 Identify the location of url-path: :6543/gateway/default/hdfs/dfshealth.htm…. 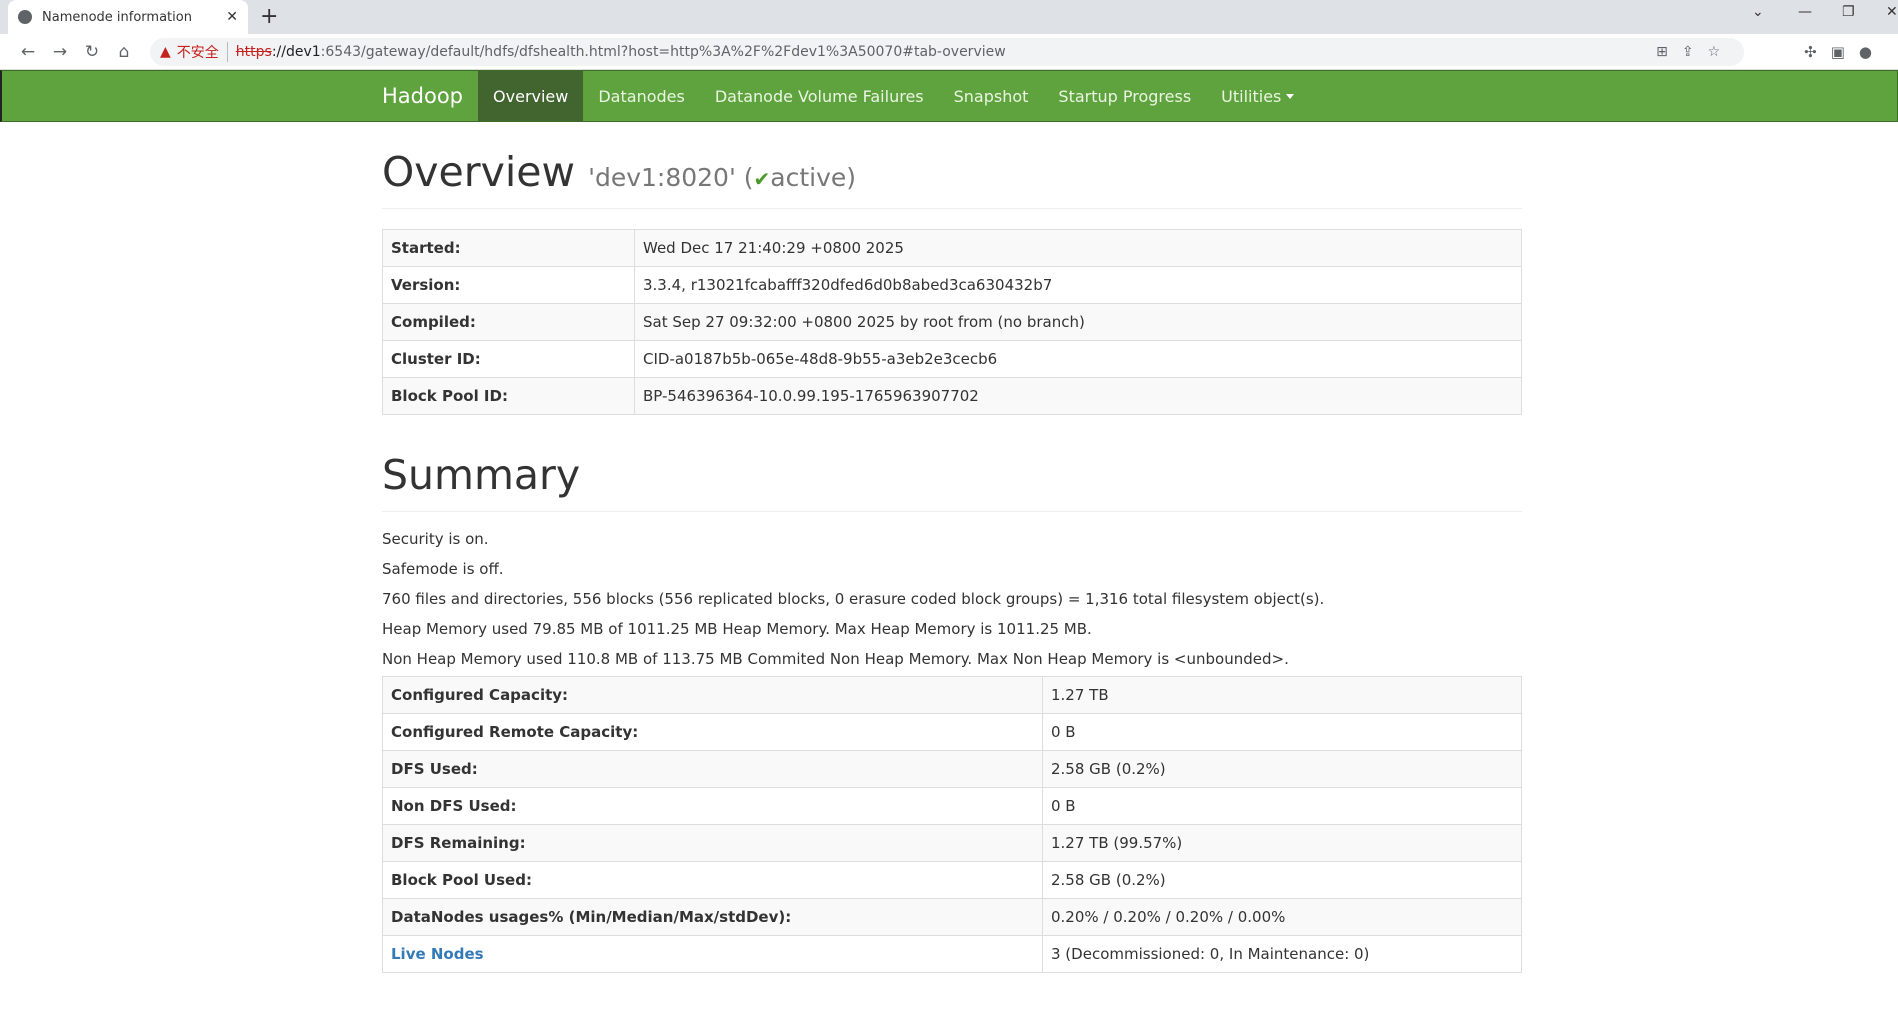
(663, 51).